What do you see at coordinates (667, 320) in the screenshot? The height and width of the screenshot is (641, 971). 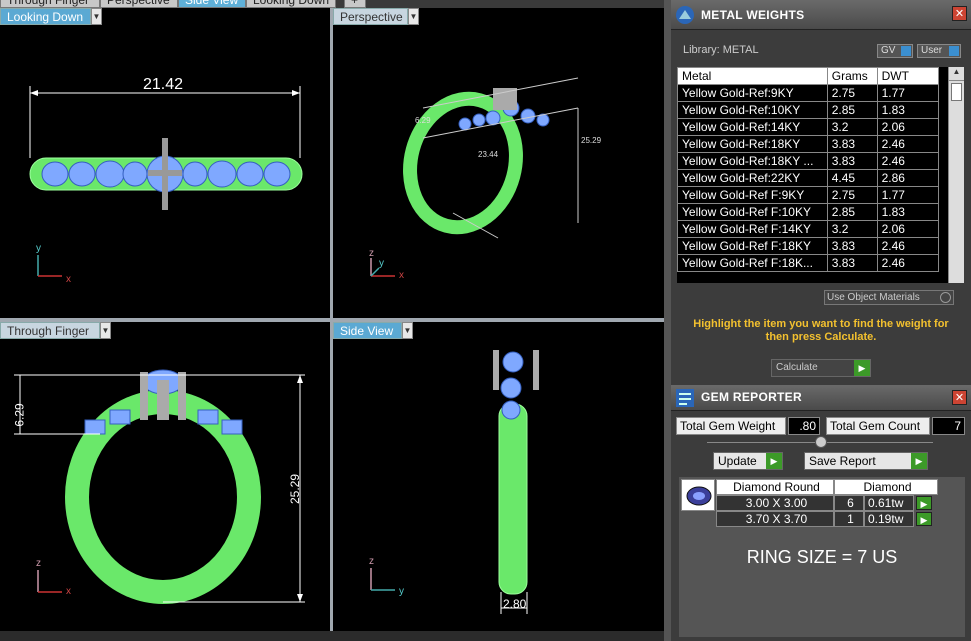 I see `panel-splitter` at bounding box center [667, 320].